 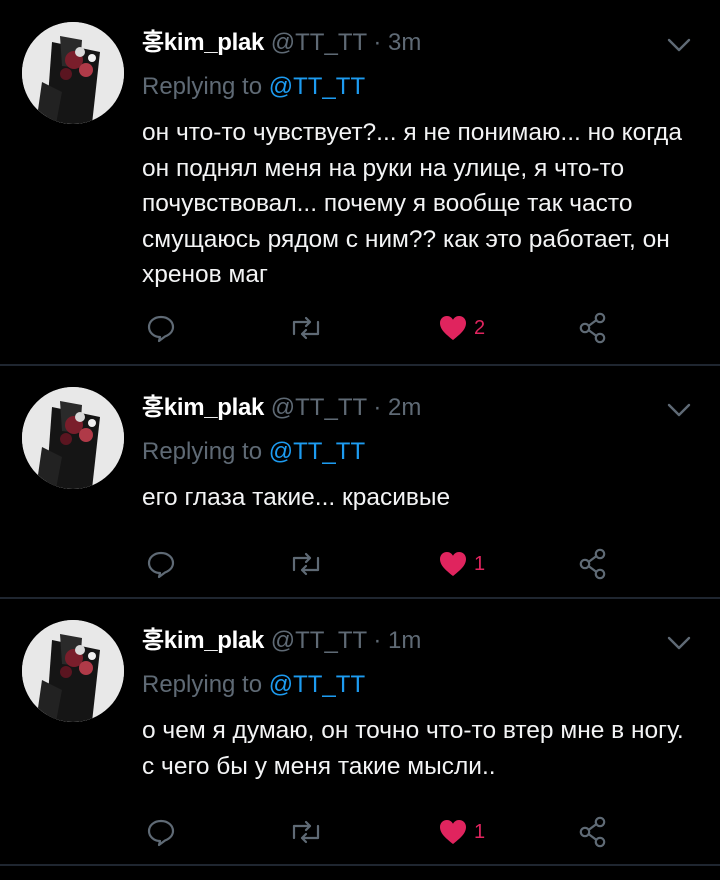 I want to click on like-button: 2, so click(x=461, y=328).